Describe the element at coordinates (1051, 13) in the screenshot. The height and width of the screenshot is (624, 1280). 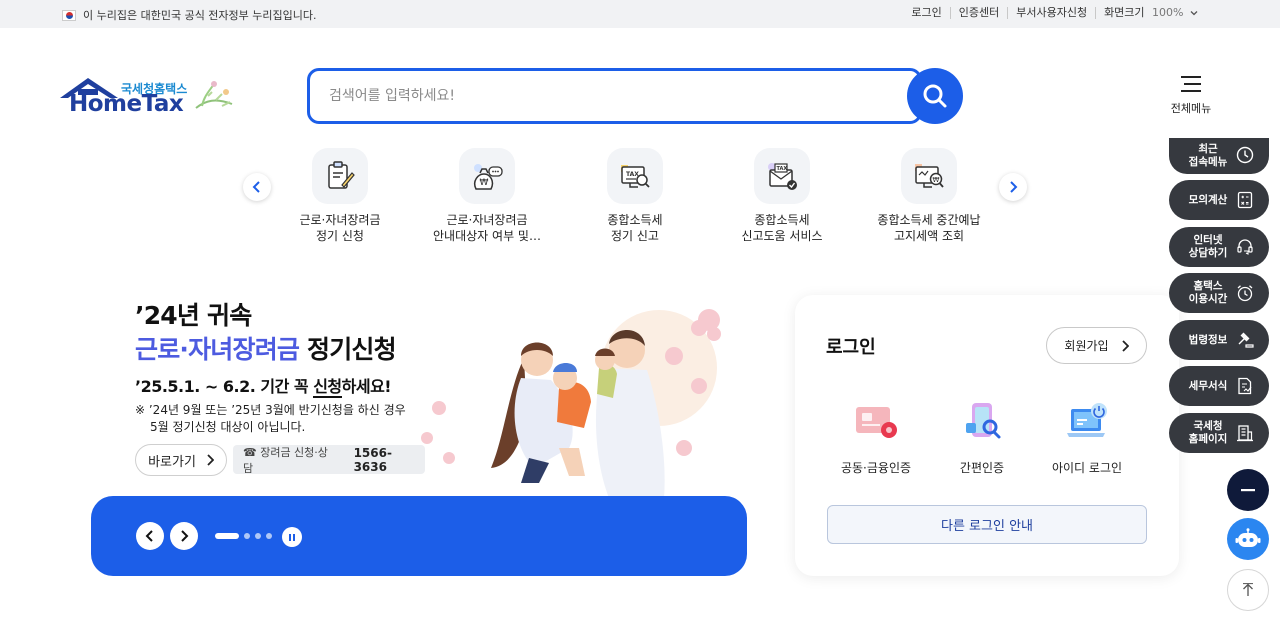
I see `top-dept-user-link: 부서사용자신청` at that location.